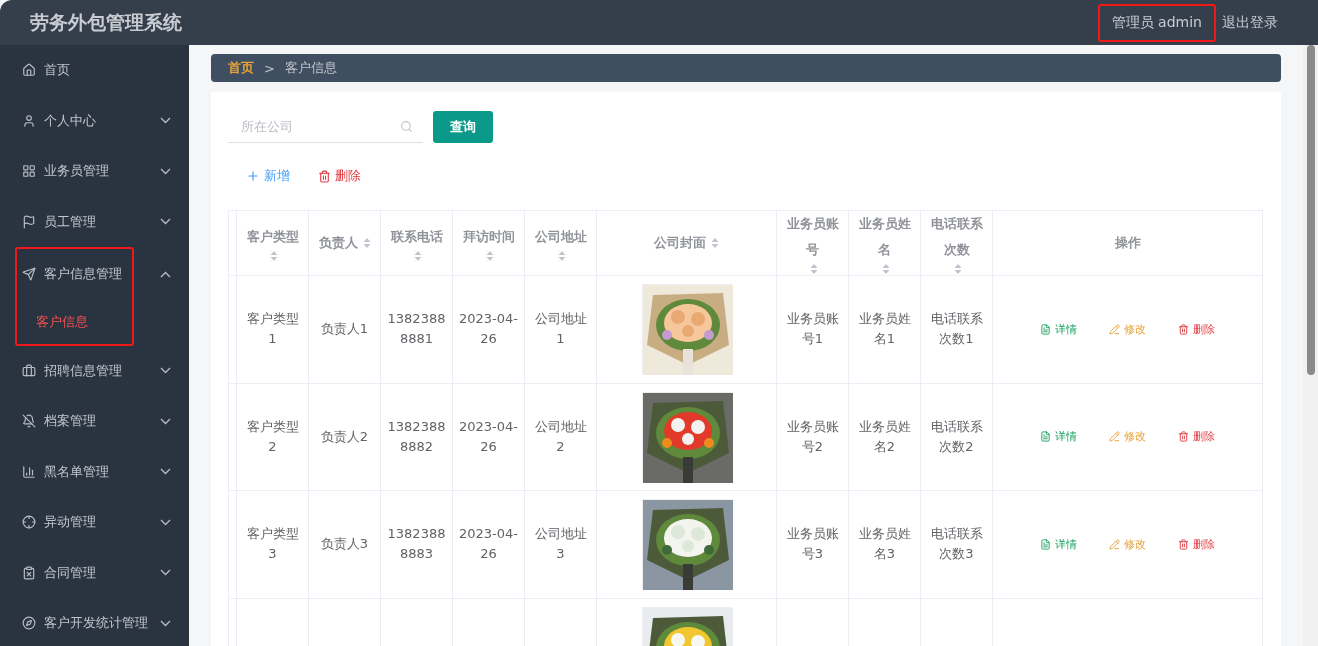  Describe the element at coordinates (241, 68) in the screenshot. I see `breadcrumb-link: 首页` at that location.